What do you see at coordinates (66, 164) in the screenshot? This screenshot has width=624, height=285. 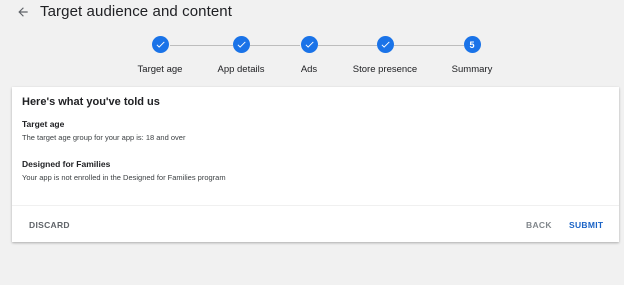 I see `section-heading-families: Designed for Families` at bounding box center [66, 164].